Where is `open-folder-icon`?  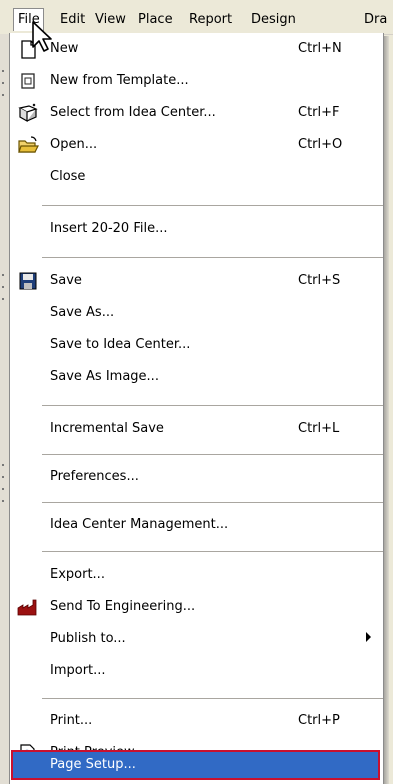
open-folder-icon is located at coordinates (28, 144).